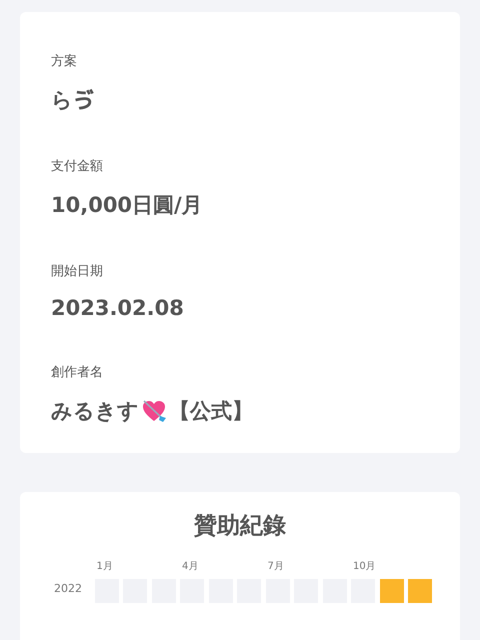 The height and width of the screenshot is (640, 480). What do you see at coordinates (77, 372) in the screenshot?
I see `field-label: 創作者名` at bounding box center [77, 372].